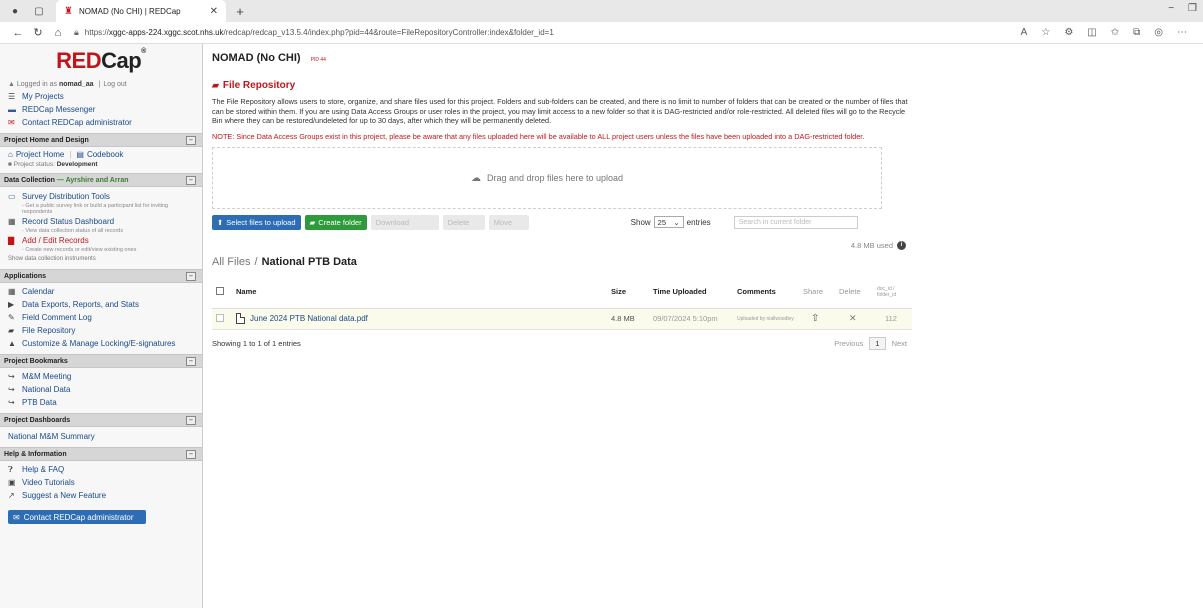 The height and width of the screenshot is (608, 1203). I want to click on tab-actions-icon: ▢, so click(39, 11).